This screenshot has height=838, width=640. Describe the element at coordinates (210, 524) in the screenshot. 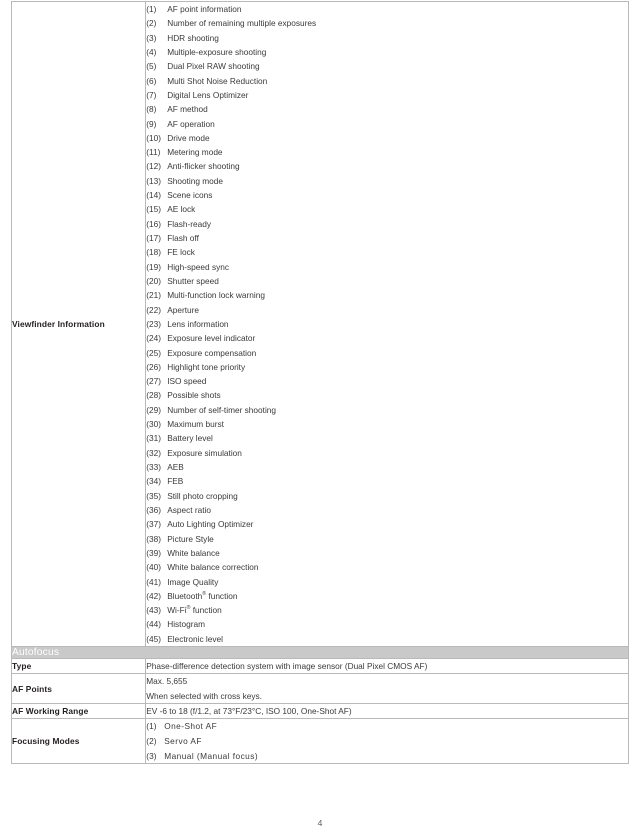

I see `list-item-label: Auto Lighting Optimizer` at that location.